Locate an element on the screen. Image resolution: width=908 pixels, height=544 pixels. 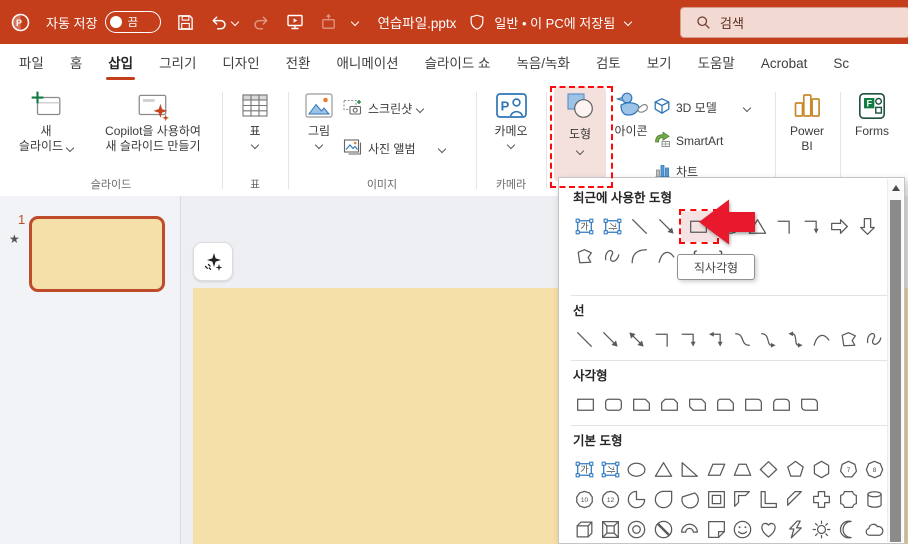
shape-can is located at coordinates (874, 499).